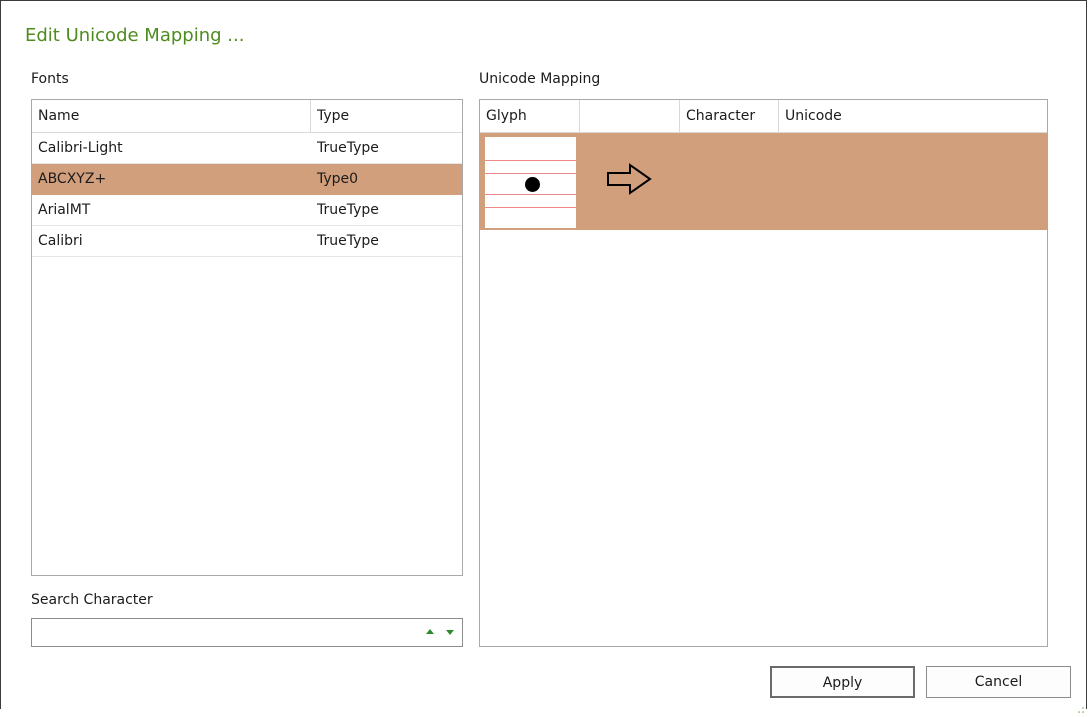 This screenshot has width=1089, height=717. Describe the element at coordinates (729, 116) in the screenshot. I see `column-header-character: Character` at that location.